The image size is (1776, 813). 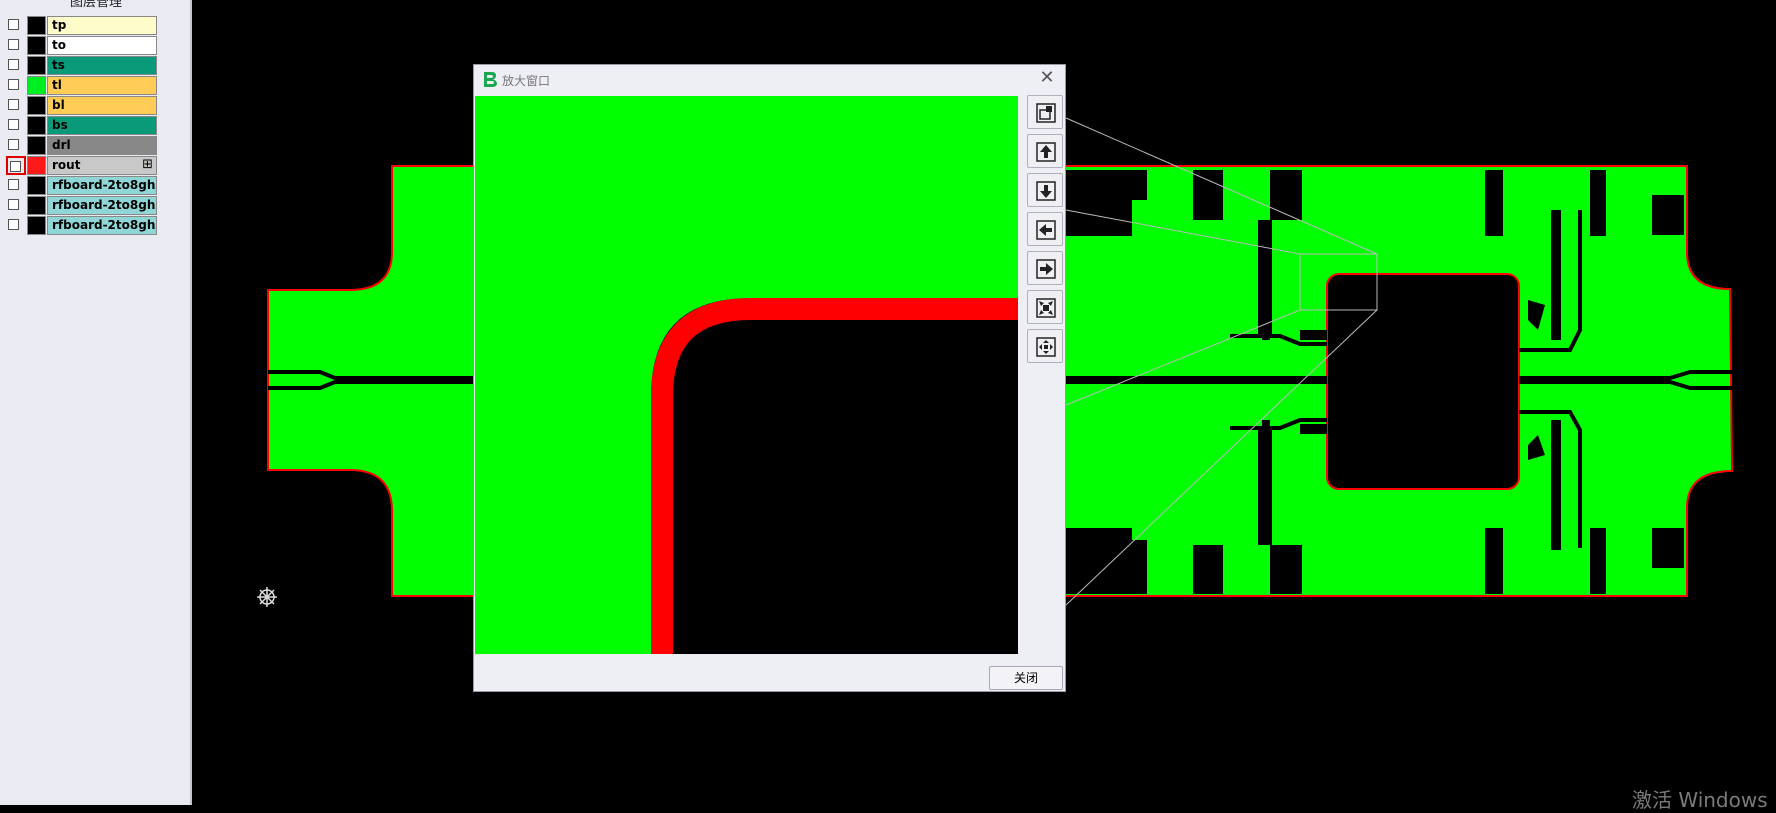 I want to click on move-right-button, so click(x=1045, y=268).